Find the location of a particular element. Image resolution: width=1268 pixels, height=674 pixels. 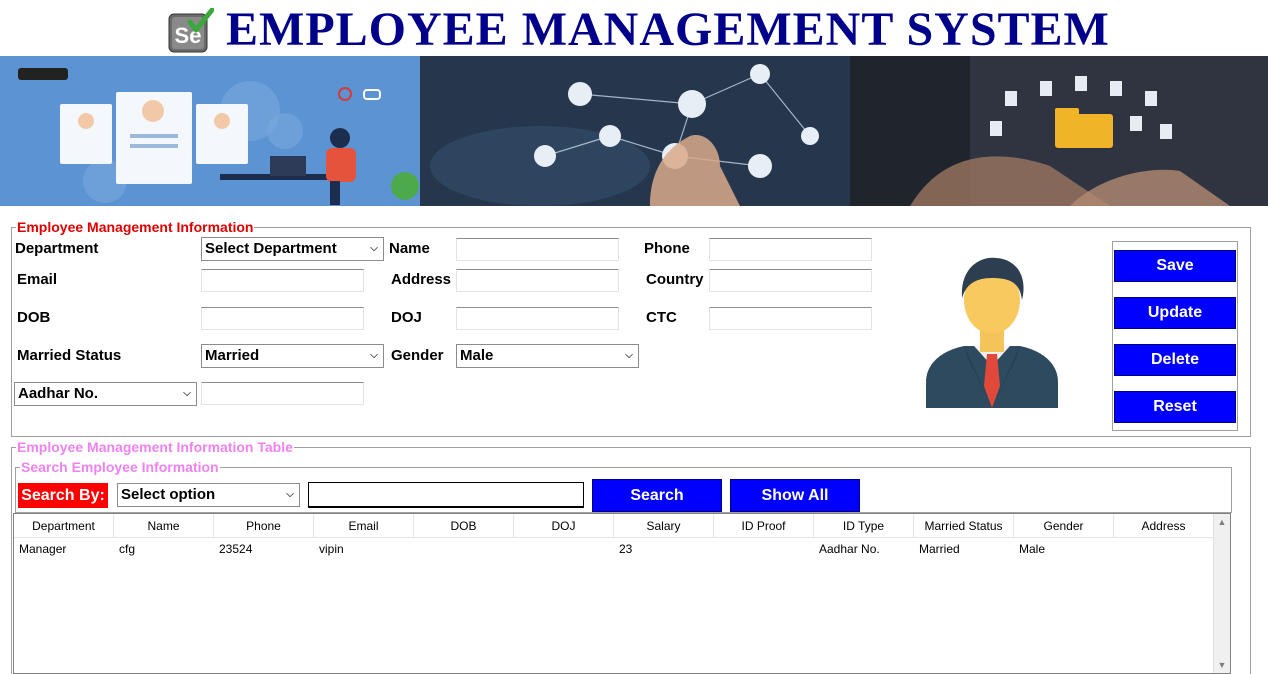

column-header: Salary is located at coordinates (664, 526).